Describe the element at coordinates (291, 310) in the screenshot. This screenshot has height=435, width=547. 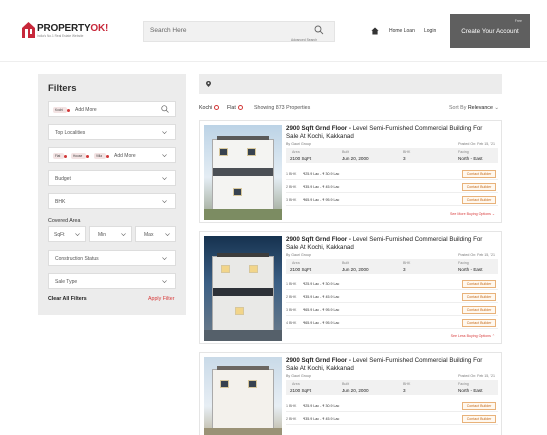
I see `row-bhk: 3 BHK` at that location.